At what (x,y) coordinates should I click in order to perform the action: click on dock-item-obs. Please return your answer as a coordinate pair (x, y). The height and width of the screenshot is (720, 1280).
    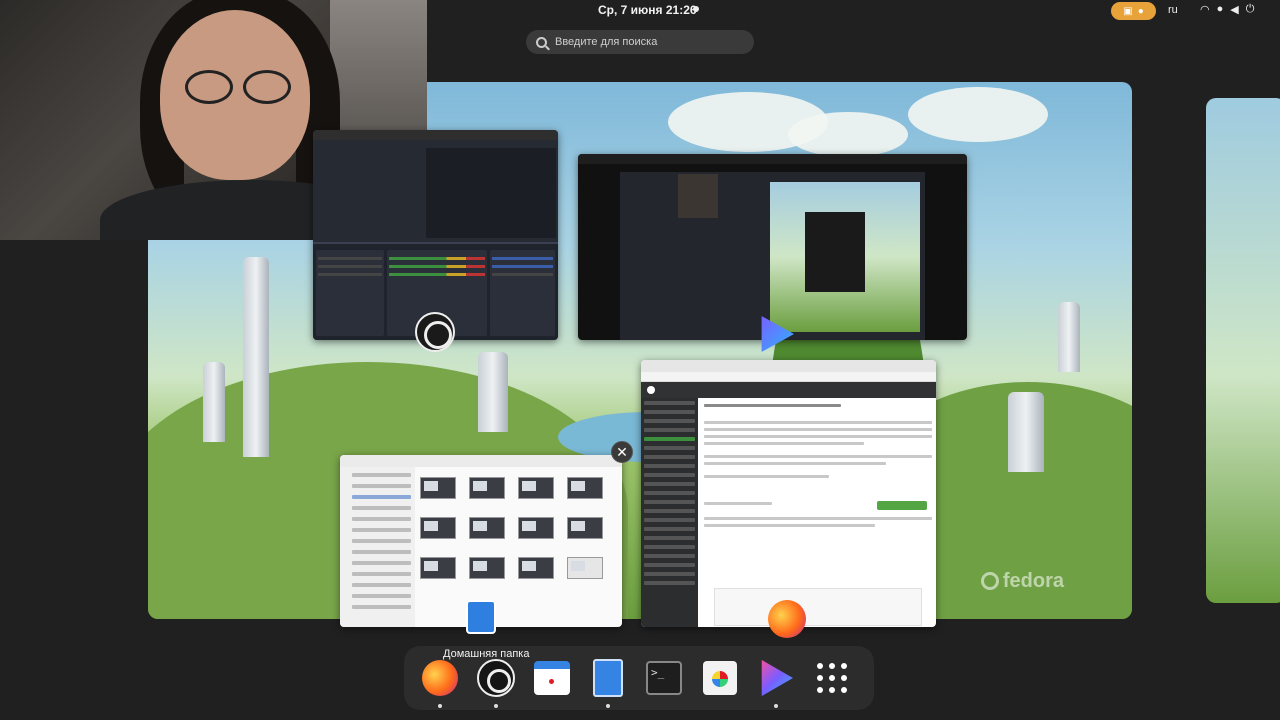
    Looking at the image, I should click on (496, 682).